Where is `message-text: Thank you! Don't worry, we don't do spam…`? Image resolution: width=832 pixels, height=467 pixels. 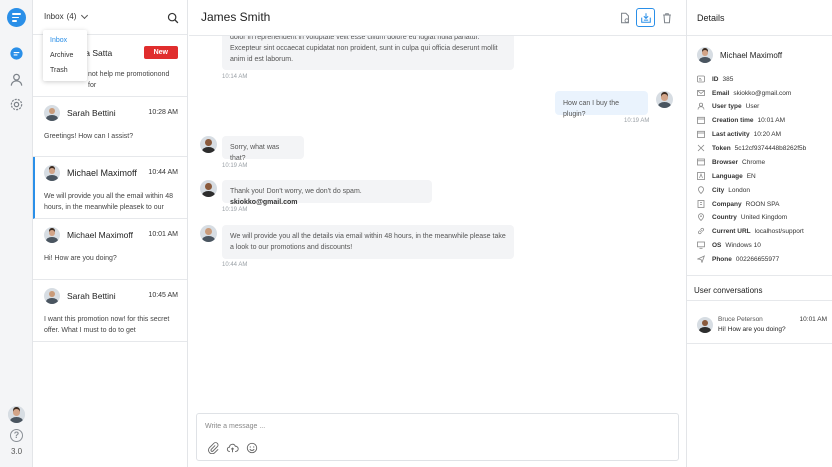
message-text: Thank you! Don't worry, we don't do spam… is located at coordinates (296, 191).